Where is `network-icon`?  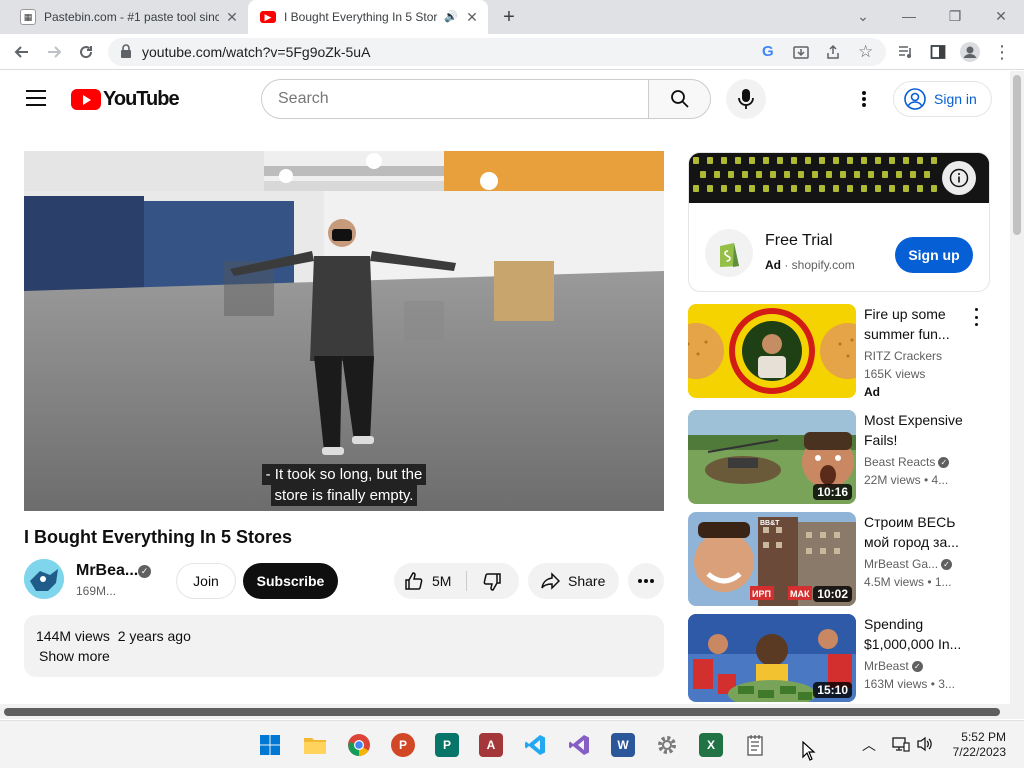
network-icon is located at coordinates (901, 746).